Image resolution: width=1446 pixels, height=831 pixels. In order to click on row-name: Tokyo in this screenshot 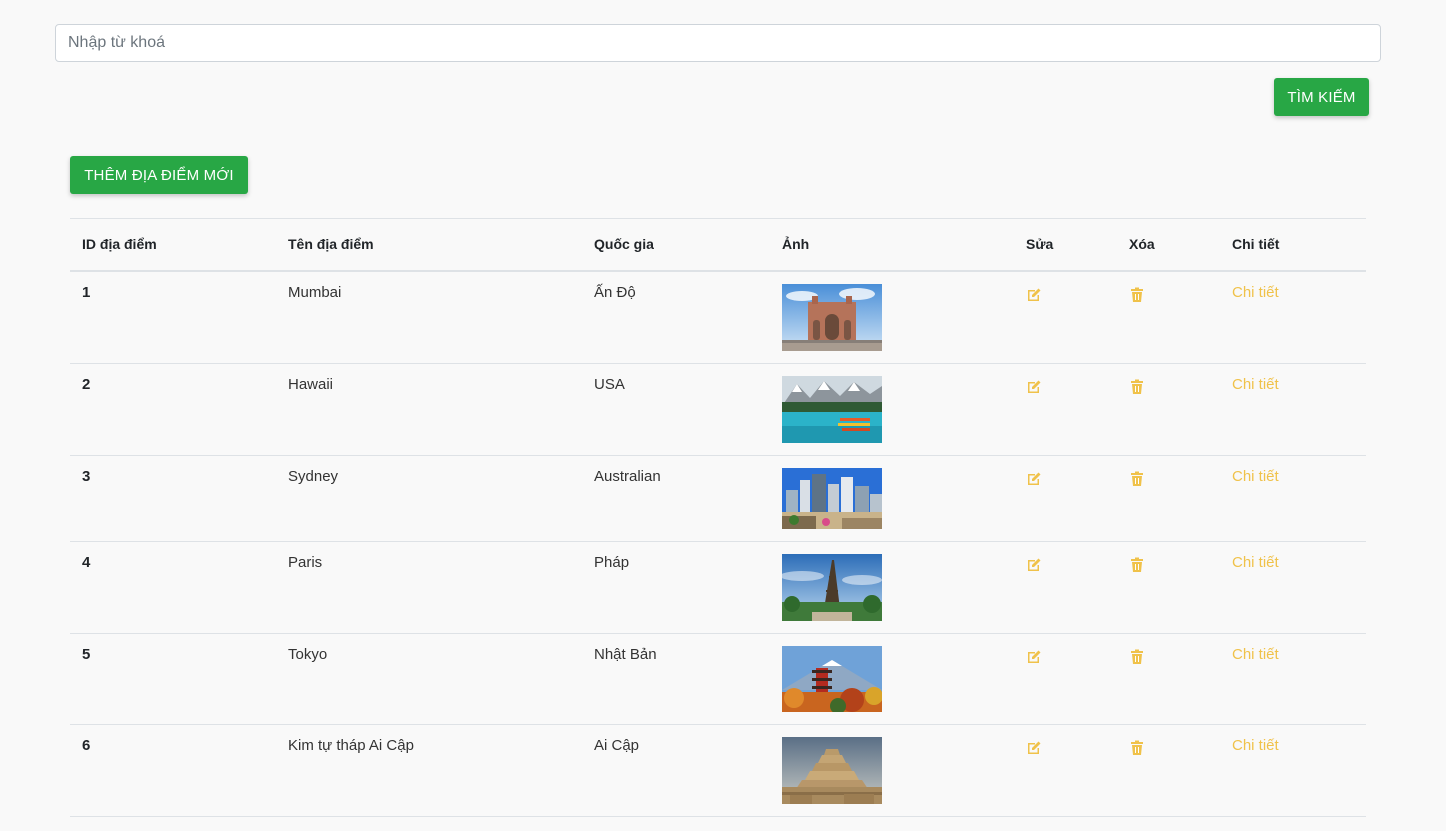, I will do `click(308, 654)`.